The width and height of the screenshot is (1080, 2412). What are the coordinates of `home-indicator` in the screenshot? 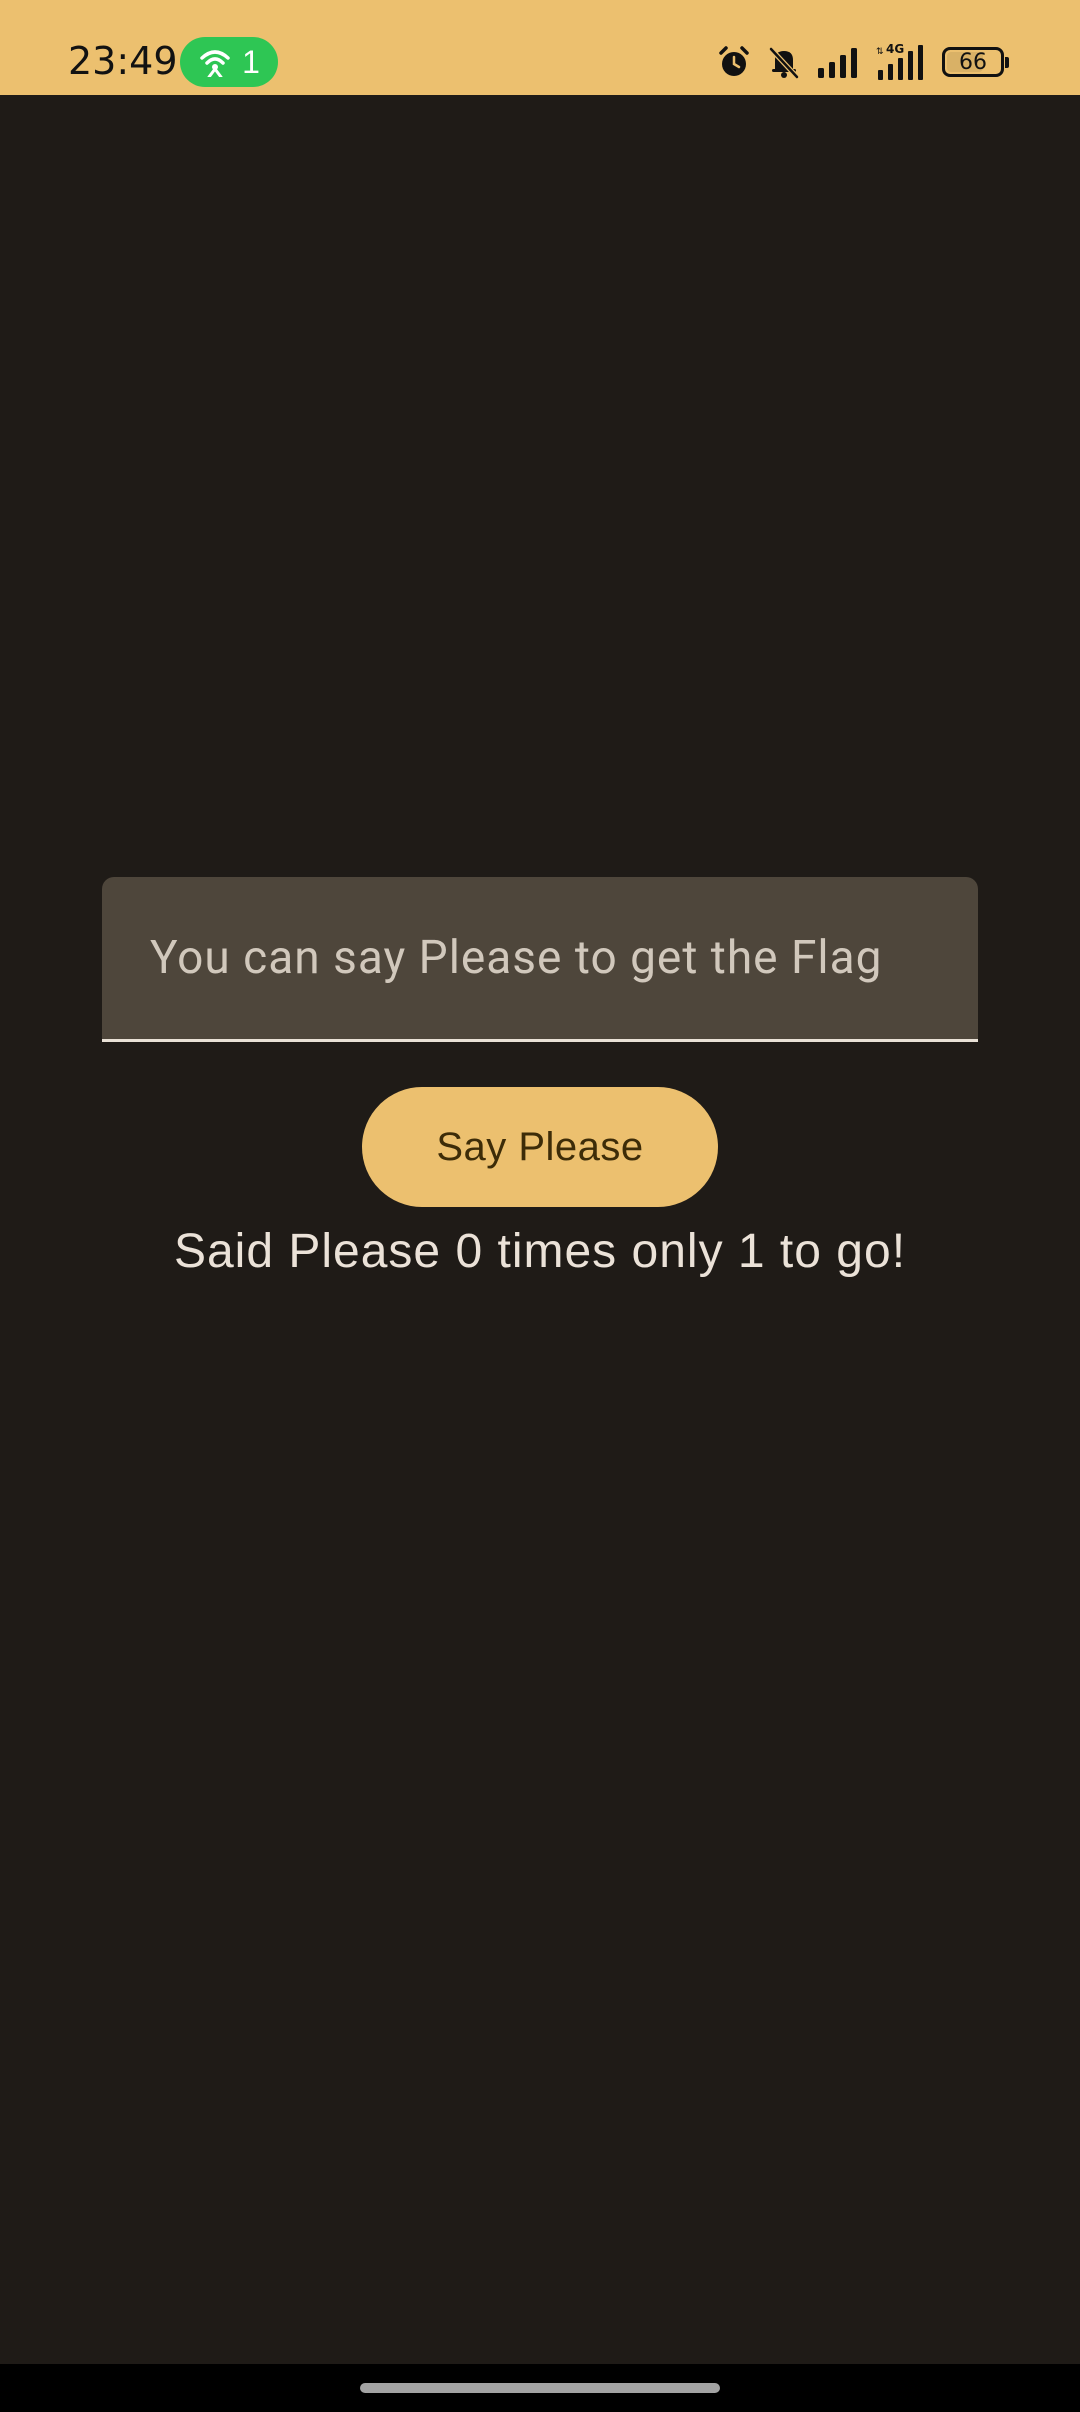 It's located at (540, 2388).